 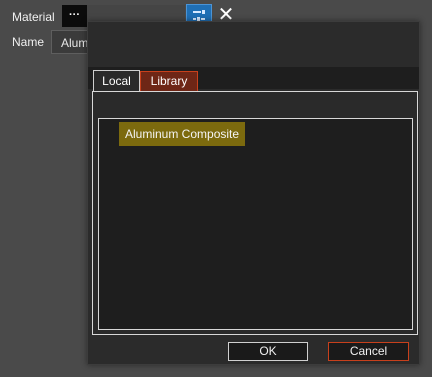 What do you see at coordinates (33, 17) in the screenshot?
I see `material-label: Material` at bounding box center [33, 17].